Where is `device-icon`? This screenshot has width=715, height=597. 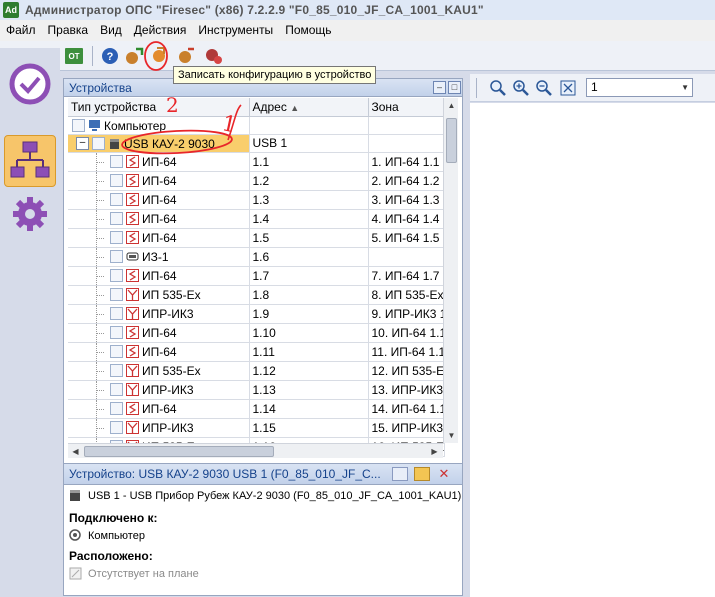
device-icon is located at coordinates (422, 474).